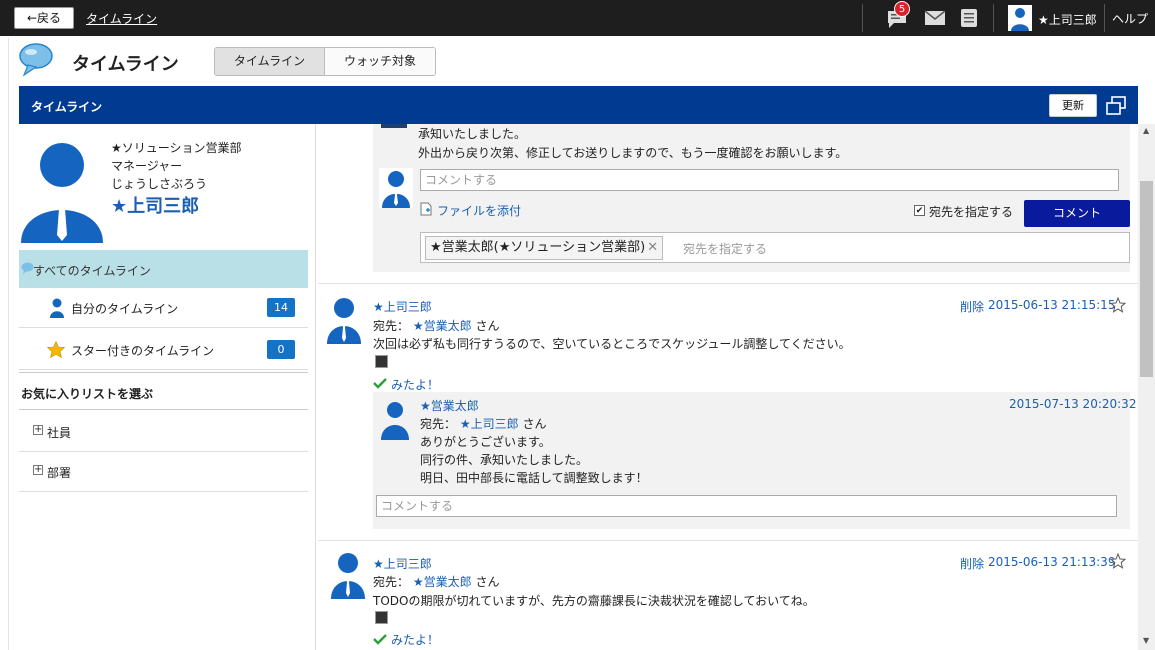 Image resolution: width=1155 pixels, height=650 pixels. Describe the element at coordinates (1146, 130) in the screenshot. I see `scroll-up-icon: ▲` at that location.